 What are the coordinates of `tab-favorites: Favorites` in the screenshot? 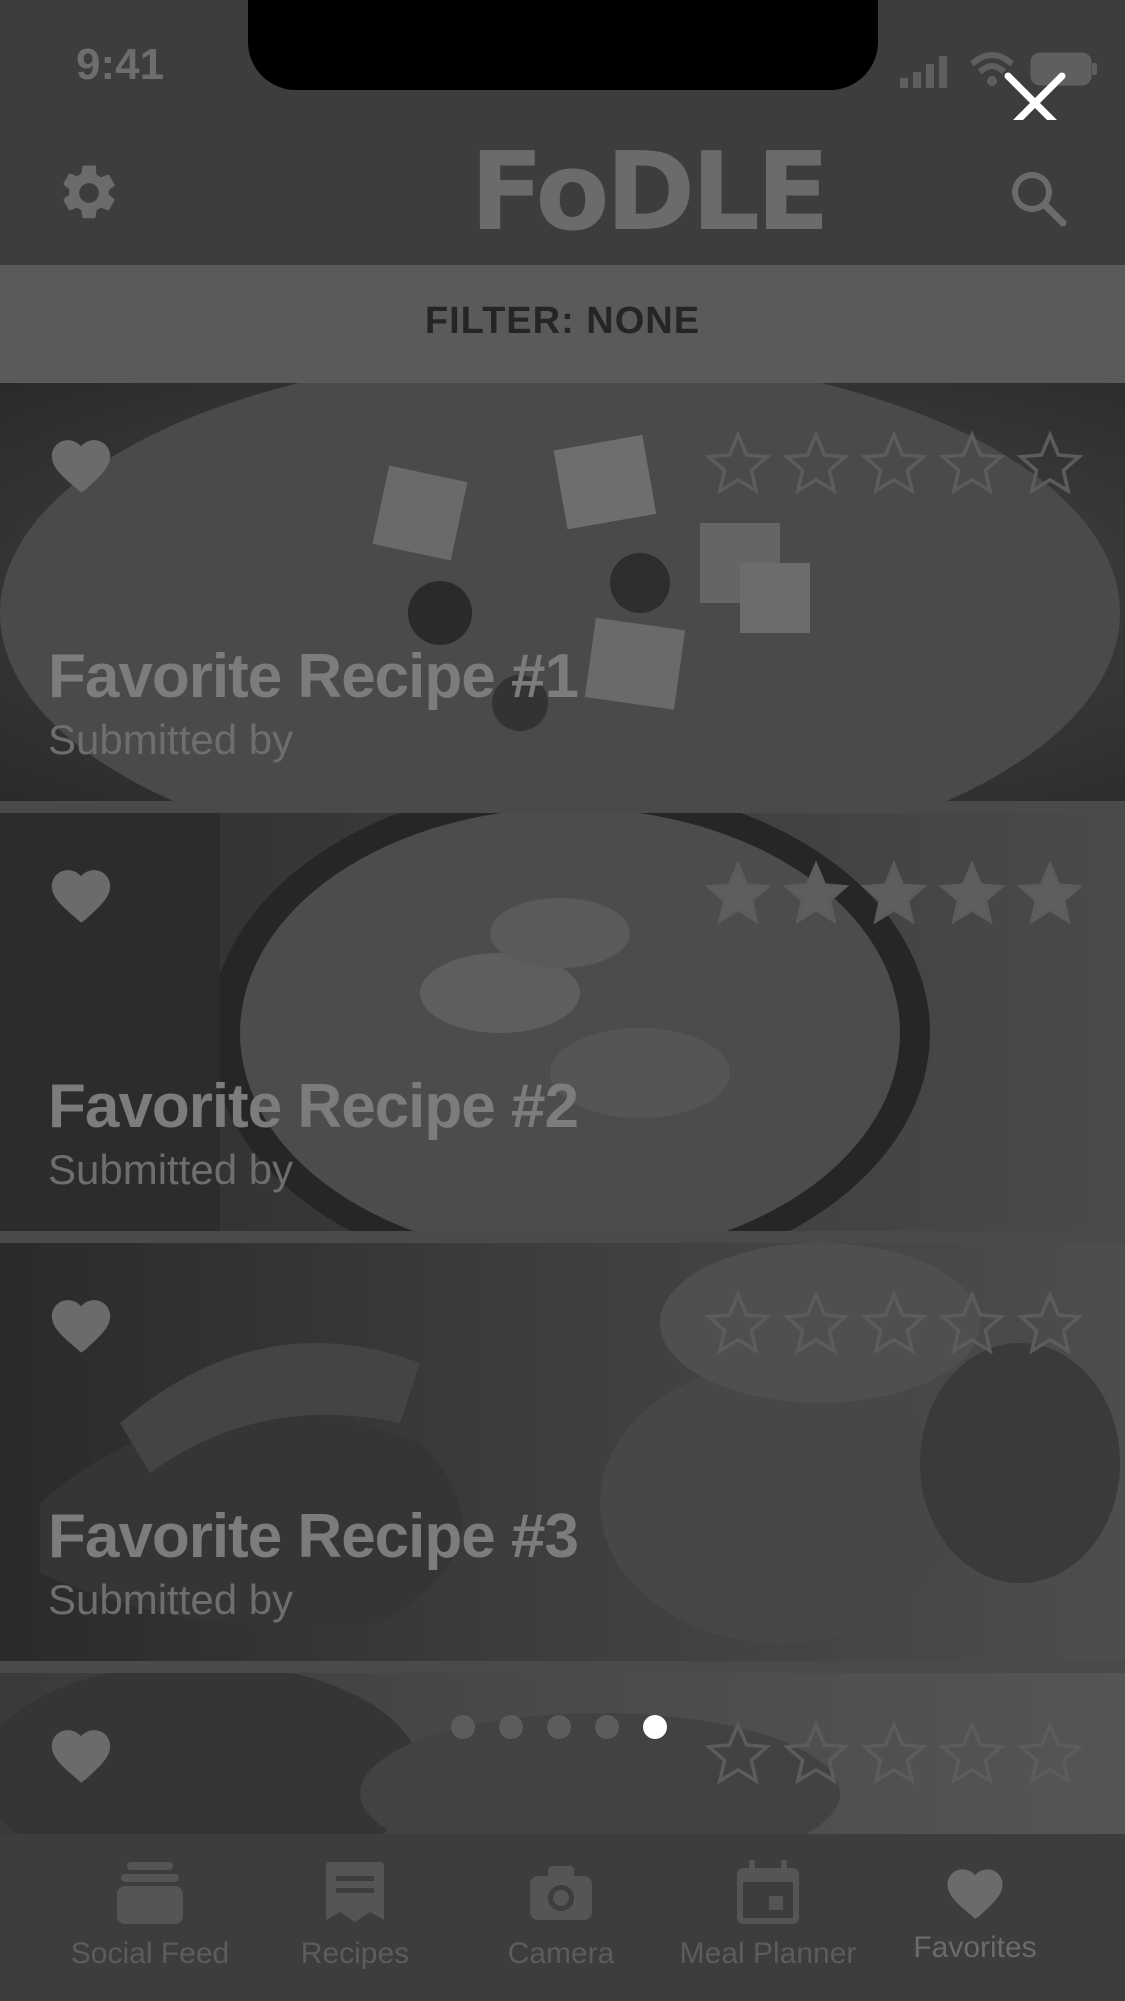 It's located at (975, 1912).